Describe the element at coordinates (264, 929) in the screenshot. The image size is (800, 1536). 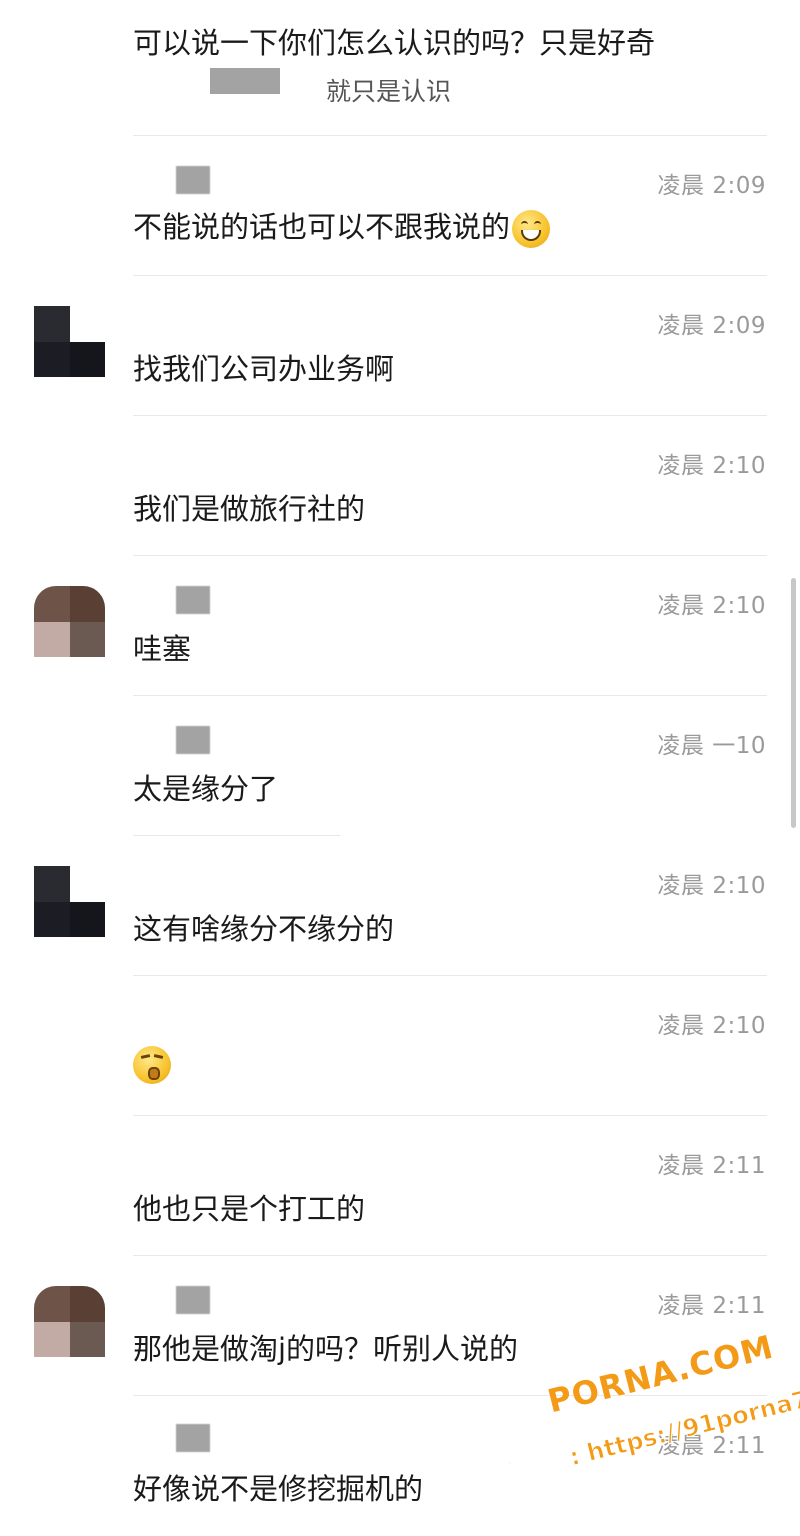
I see `message-text: 这有啥缘分不缘分的` at that location.